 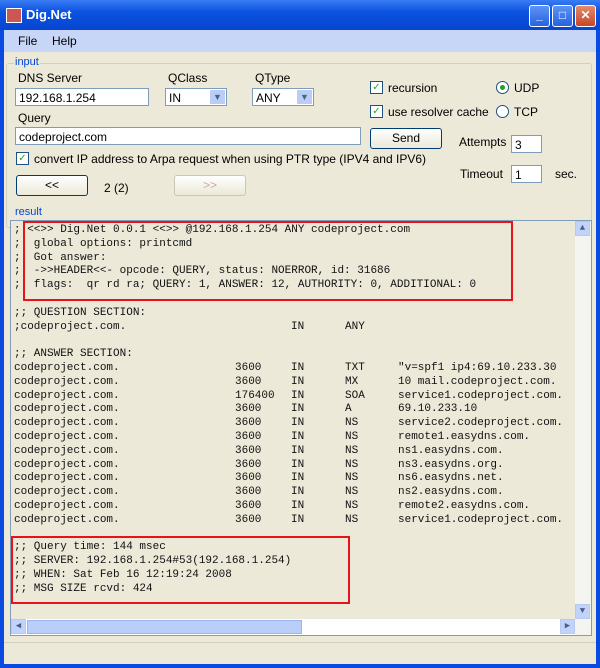 What do you see at coordinates (188, 78) in the screenshot?
I see `qclass-label: QClass` at bounding box center [188, 78].